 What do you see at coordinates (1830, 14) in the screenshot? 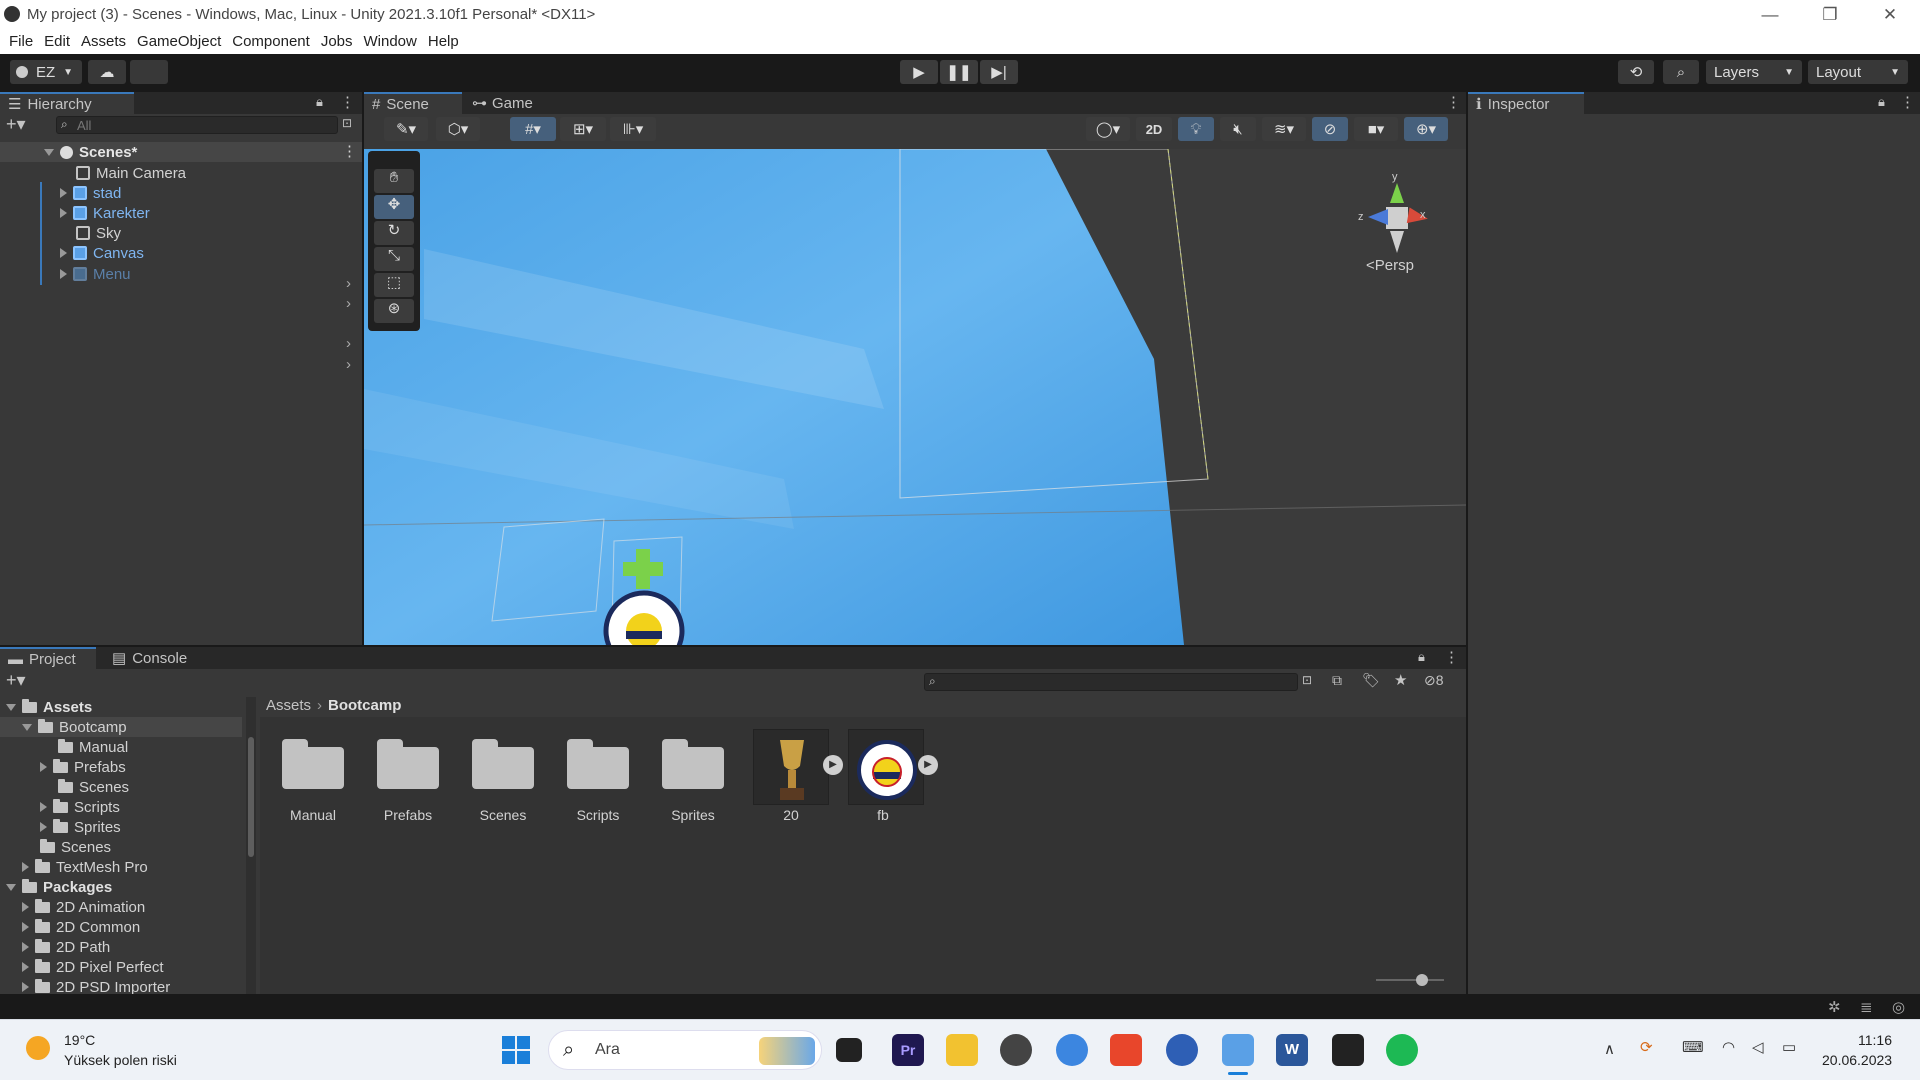
I see `restore-button: ❐` at bounding box center [1830, 14].